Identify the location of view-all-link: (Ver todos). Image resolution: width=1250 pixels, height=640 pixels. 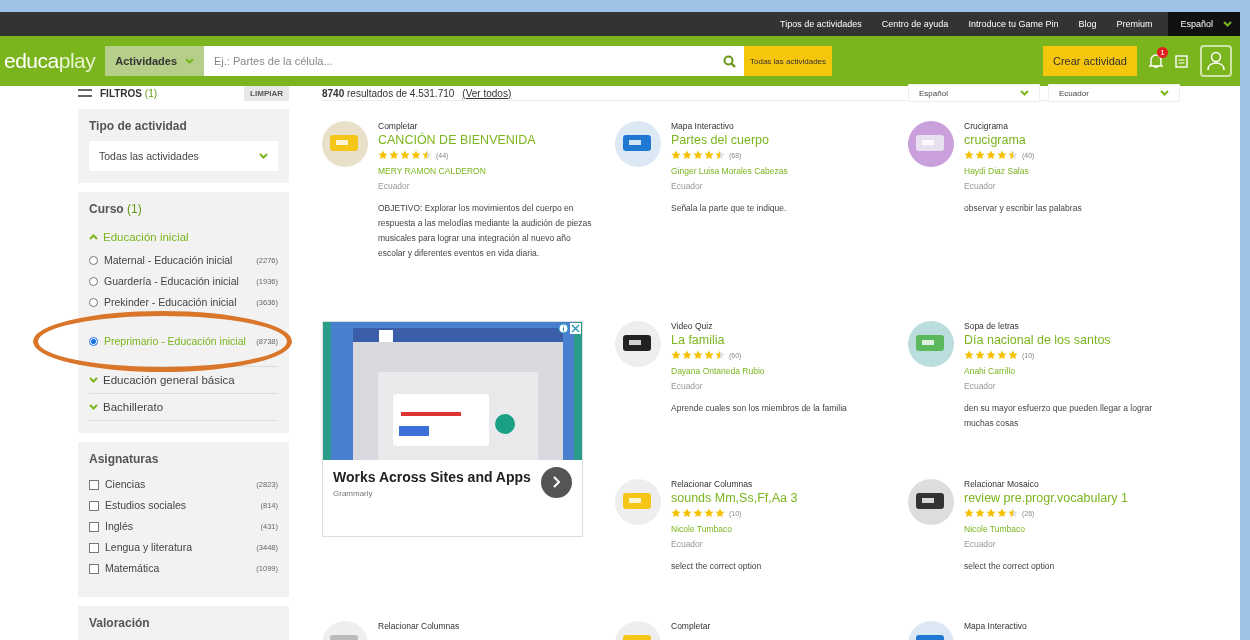
(487, 93).